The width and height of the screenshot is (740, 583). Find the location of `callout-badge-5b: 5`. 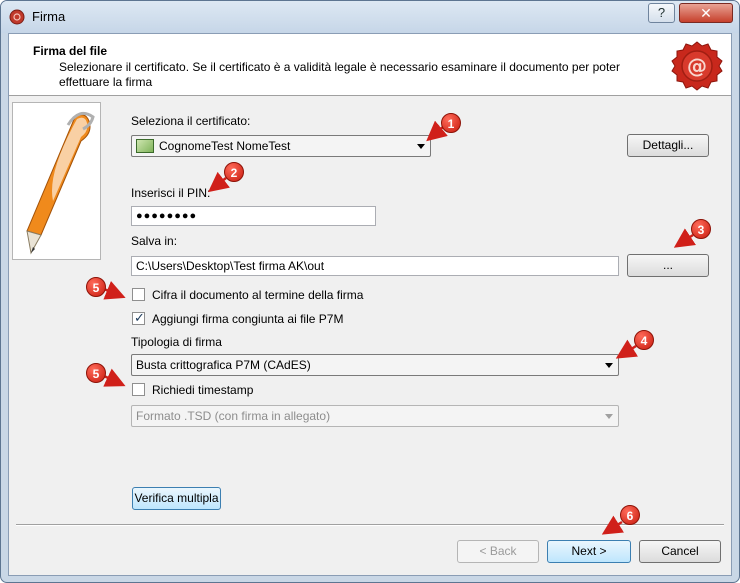

callout-badge-5b: 5 is located at coordinates (96, 373).